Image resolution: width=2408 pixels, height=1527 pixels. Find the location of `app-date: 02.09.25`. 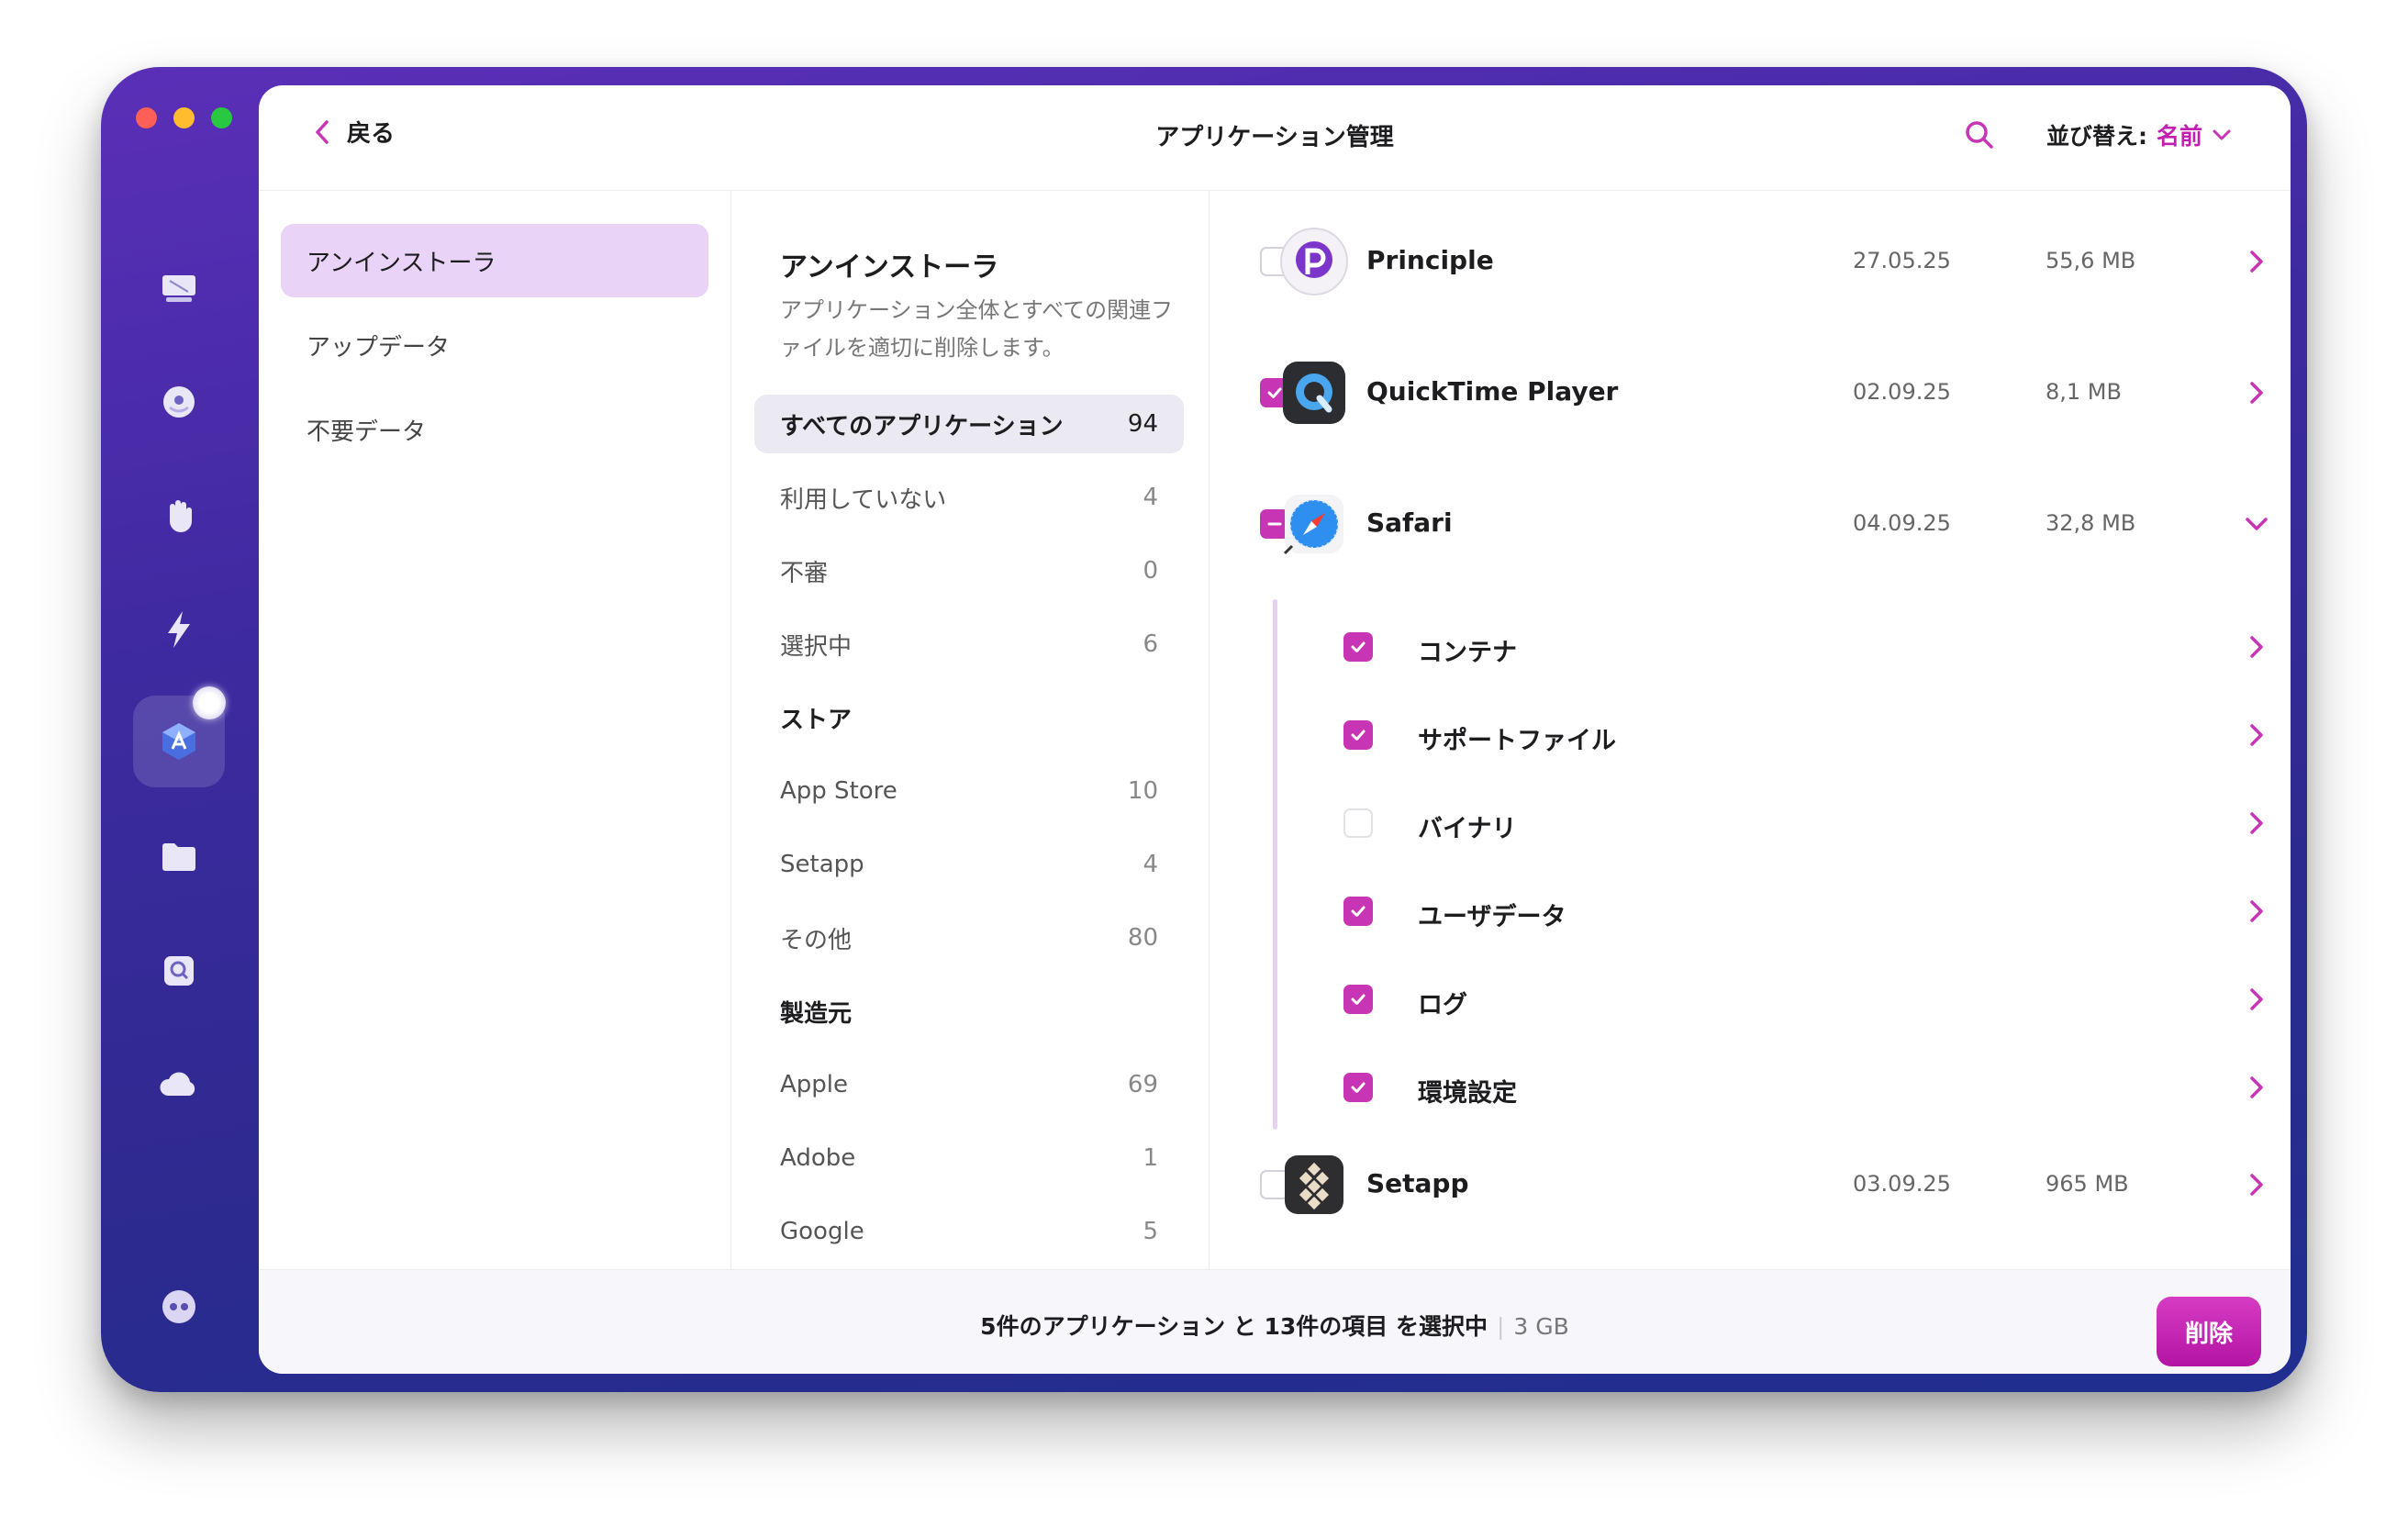

app-date: 02.09.25 is located at coordinates (1902, 392).